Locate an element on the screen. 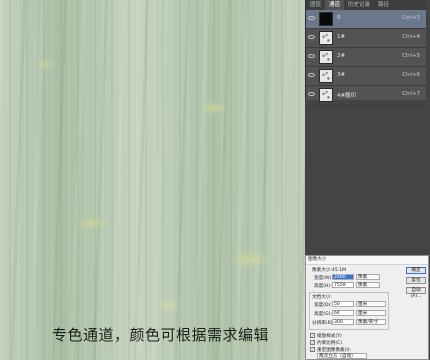 The image size is (430, 360). tab-paths: 路径 is located at coordinates (383, 5).